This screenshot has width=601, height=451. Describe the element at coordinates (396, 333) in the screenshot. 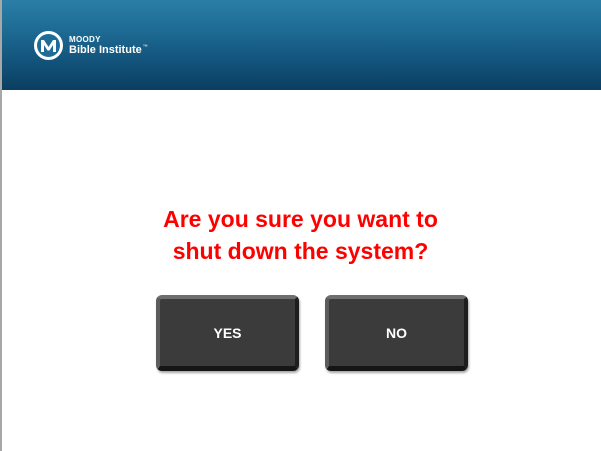

I see `no-button: NO` at that location.